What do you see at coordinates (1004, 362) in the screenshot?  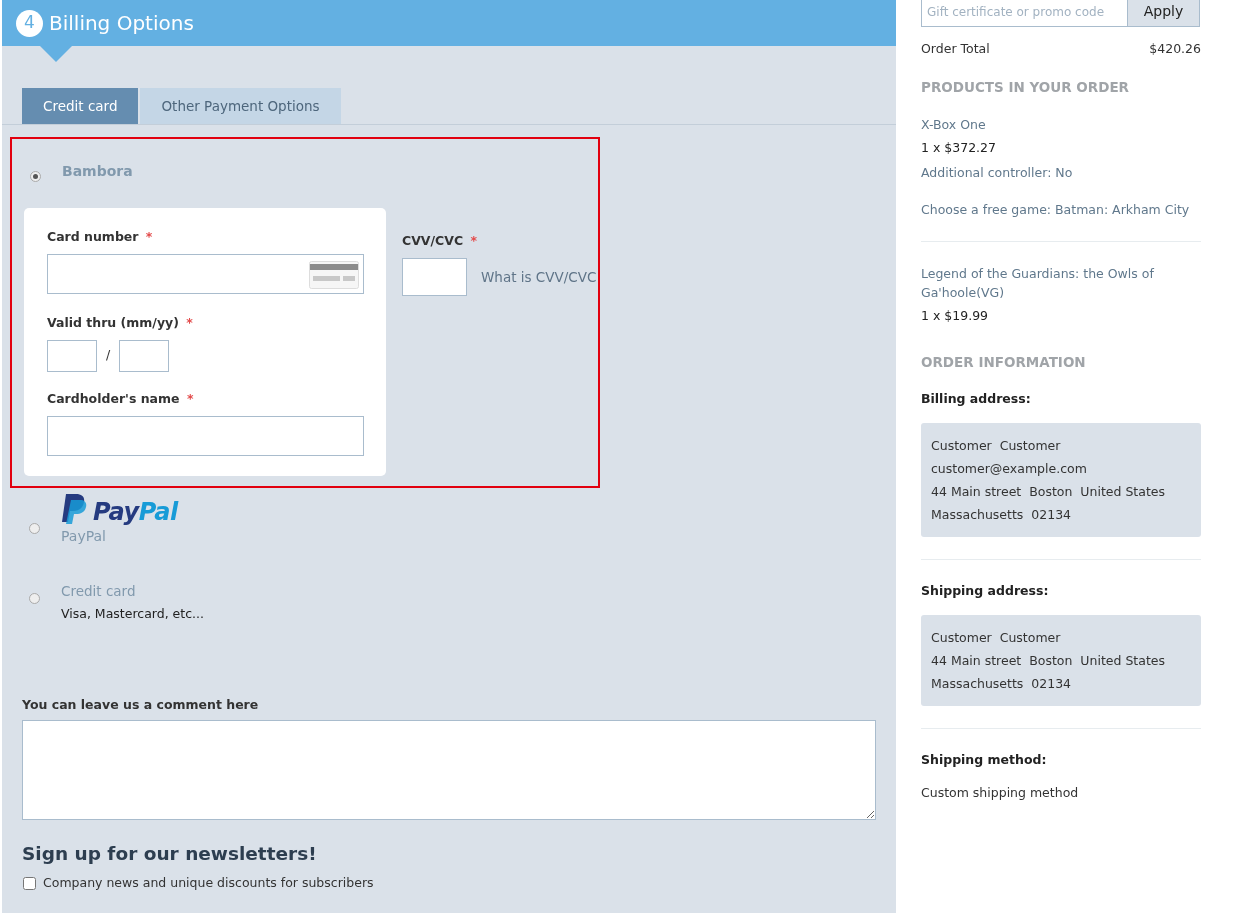 I see `section-heading: ORDER INFORMATION` at bounding box center [1004, 362].